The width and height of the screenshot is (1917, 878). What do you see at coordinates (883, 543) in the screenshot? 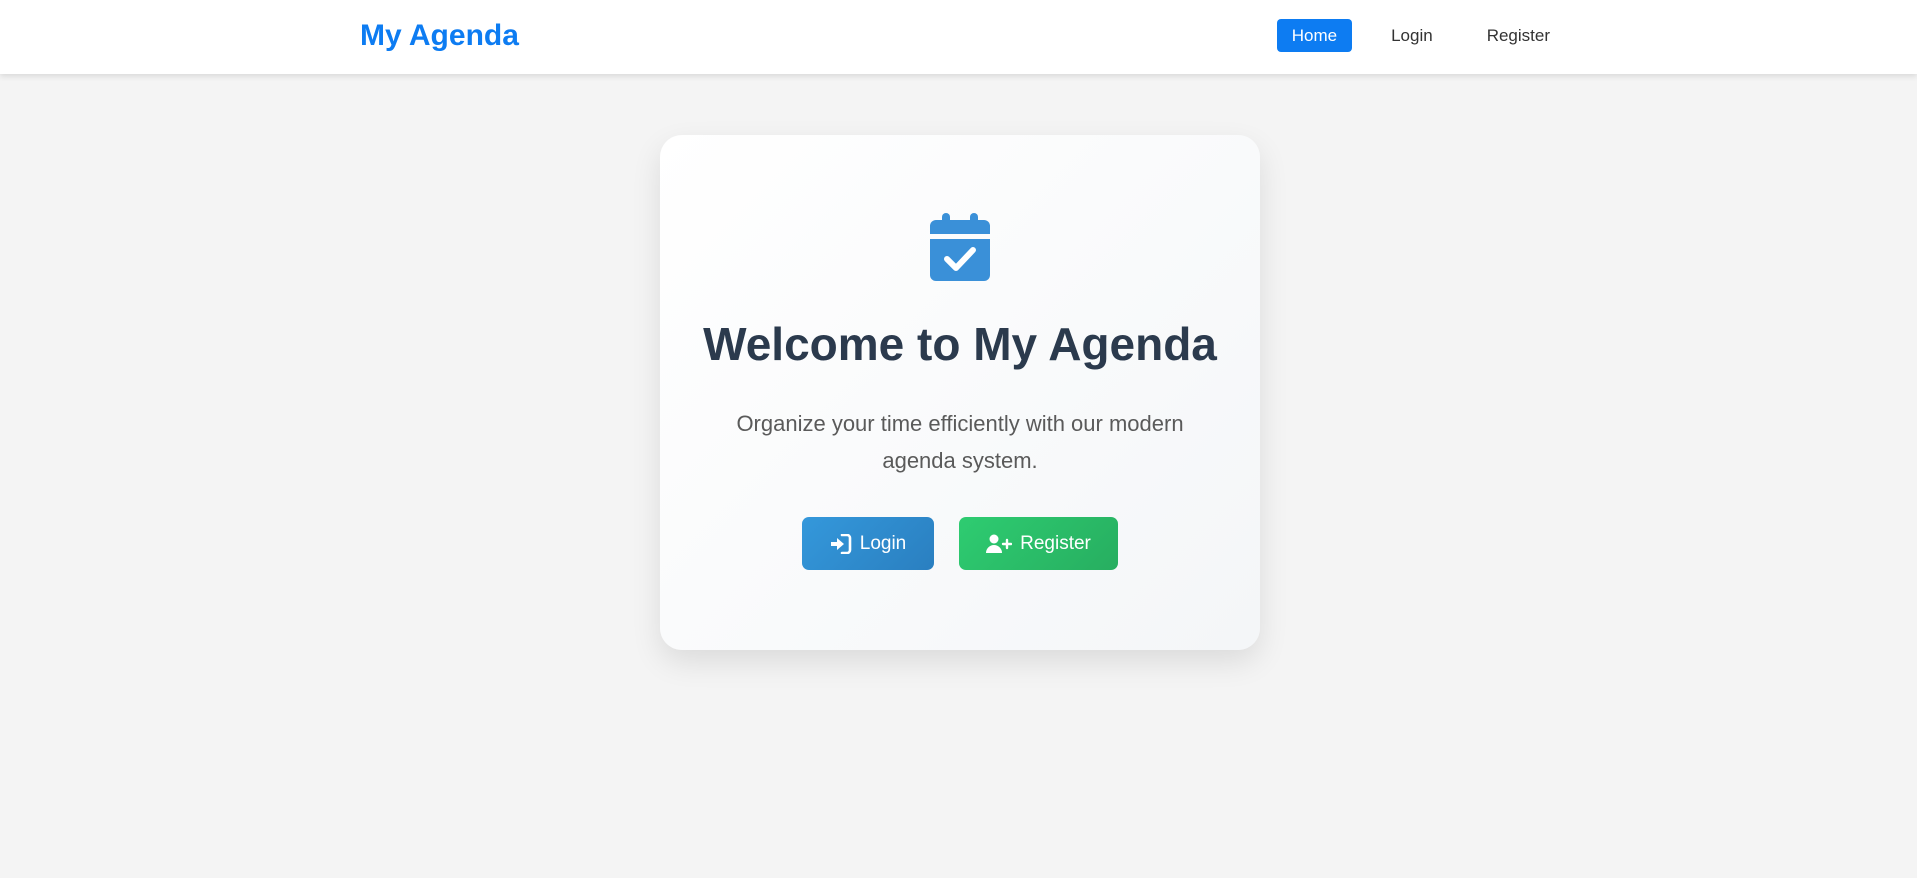
I see `login-button-label: Login` at bounding box center [883, 543].